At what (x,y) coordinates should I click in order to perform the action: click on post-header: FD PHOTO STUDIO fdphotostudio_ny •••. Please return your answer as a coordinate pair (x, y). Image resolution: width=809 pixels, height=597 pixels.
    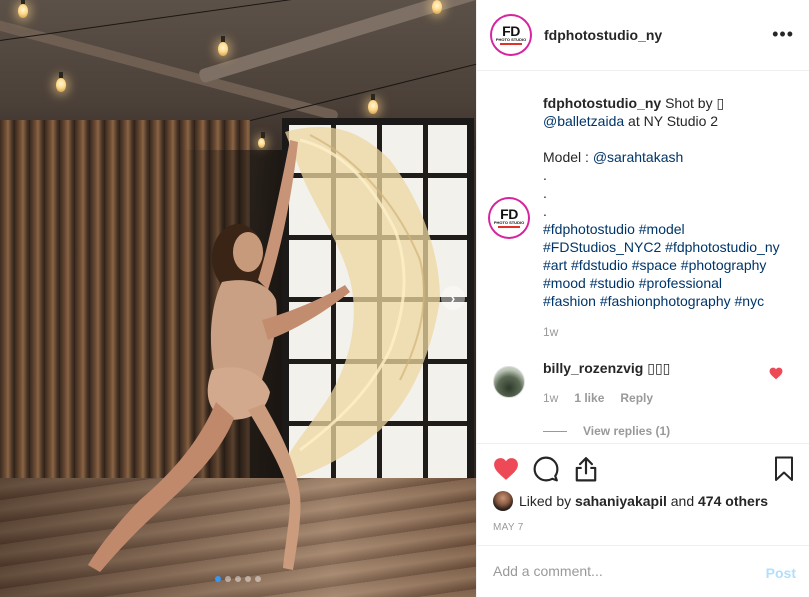
    Looking at the image, I should click on (643, 35).